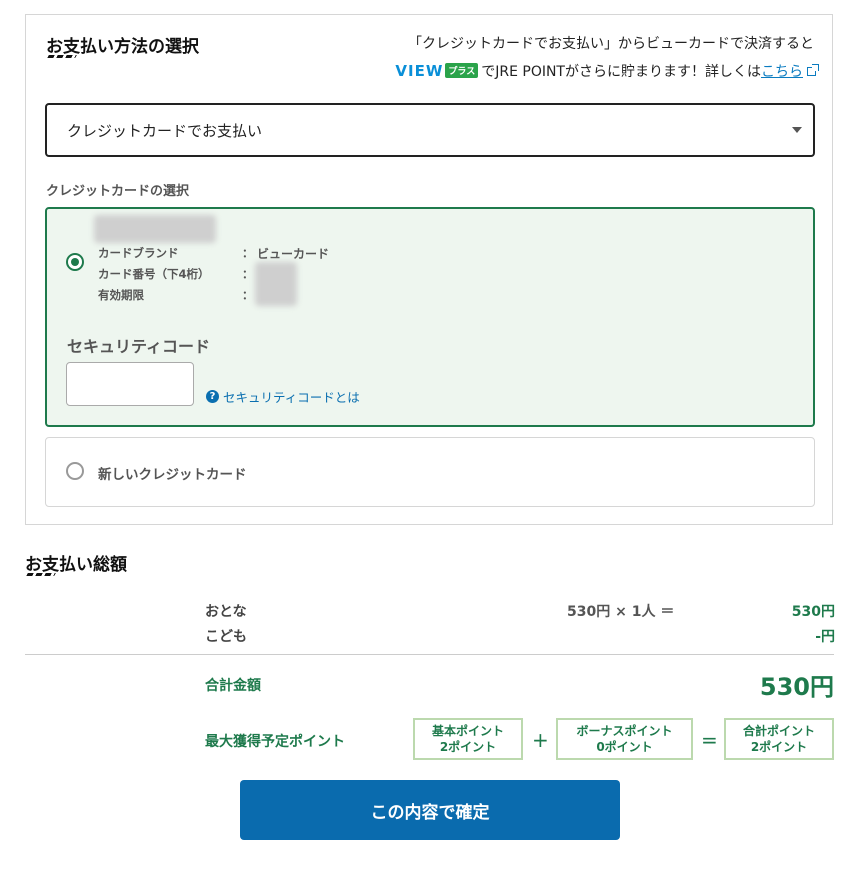 The image size is (864, 872). I want to click on confirm-button: この内容で確定, so click(430, 810).